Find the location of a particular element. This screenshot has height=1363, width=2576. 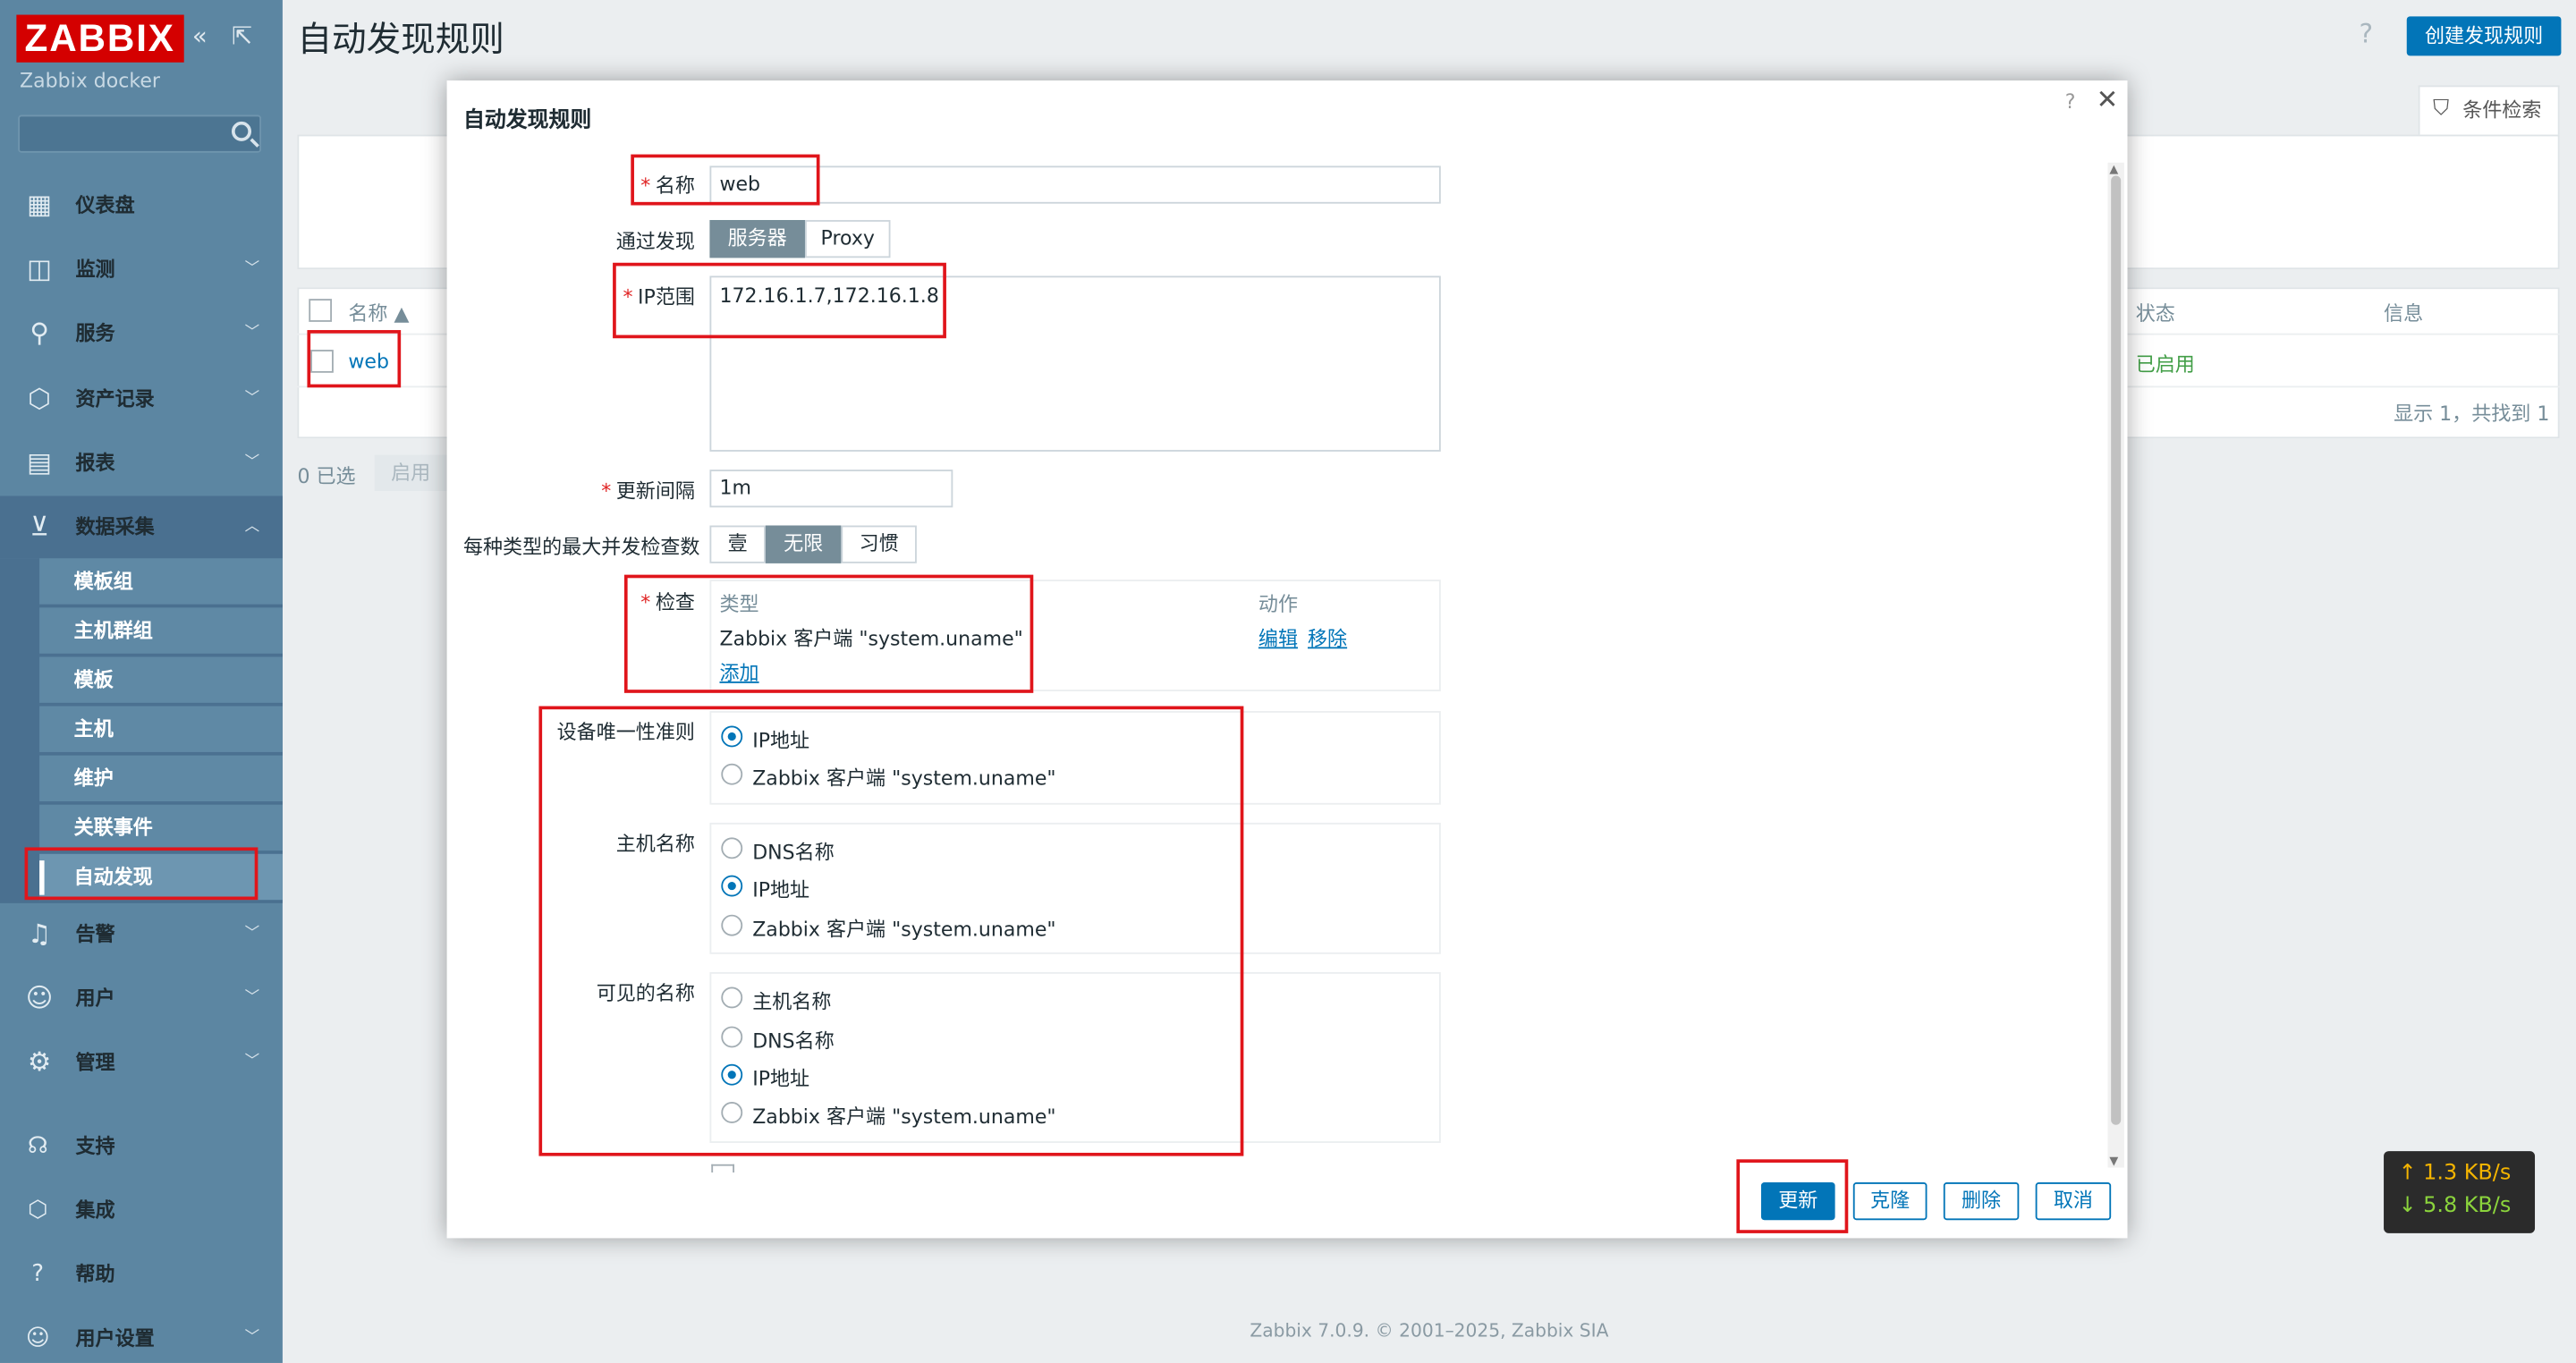

menu-services: ⚲ 服务 ﹀ is located at coordinates (141, 334).